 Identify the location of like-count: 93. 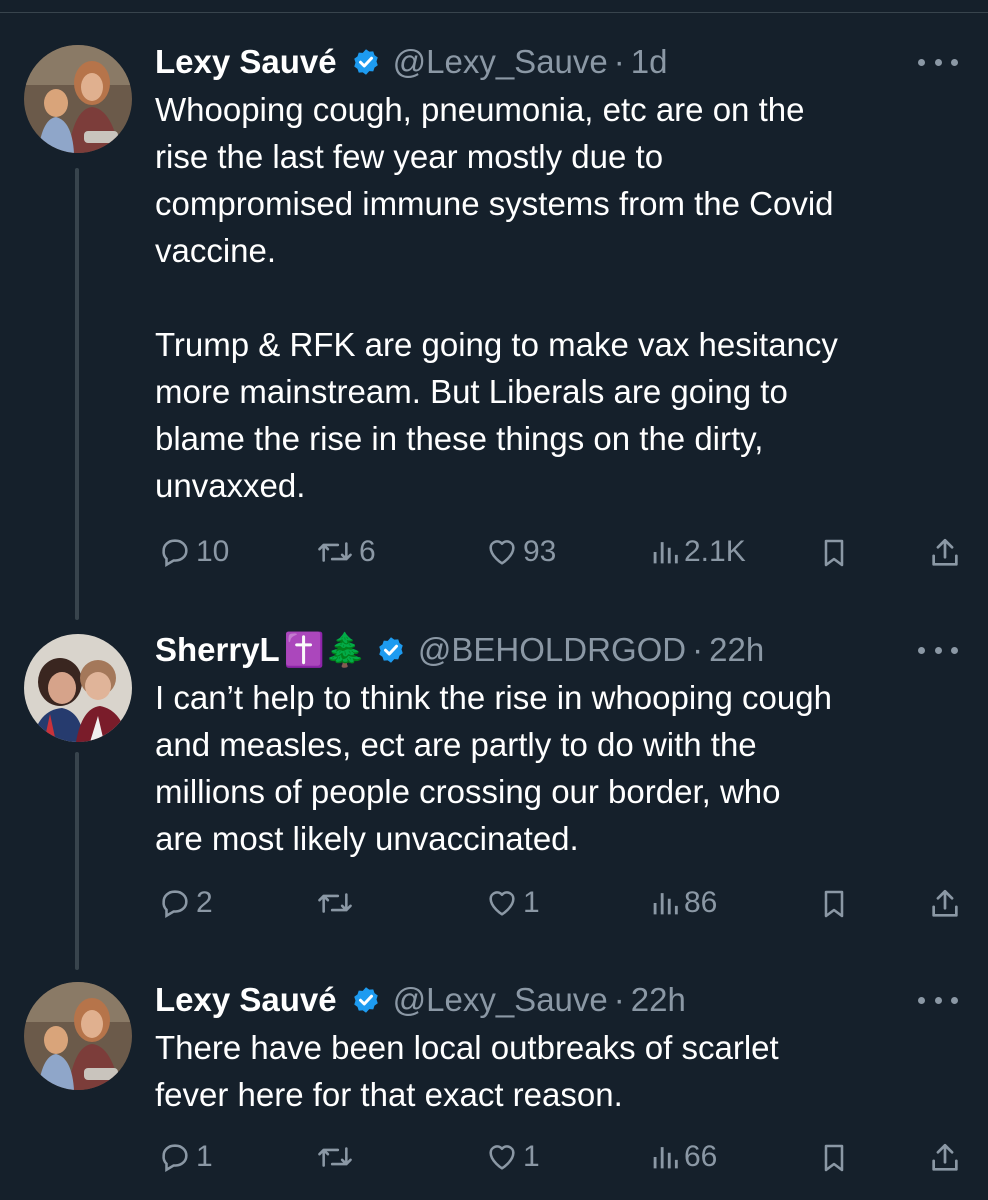
(540, 551).